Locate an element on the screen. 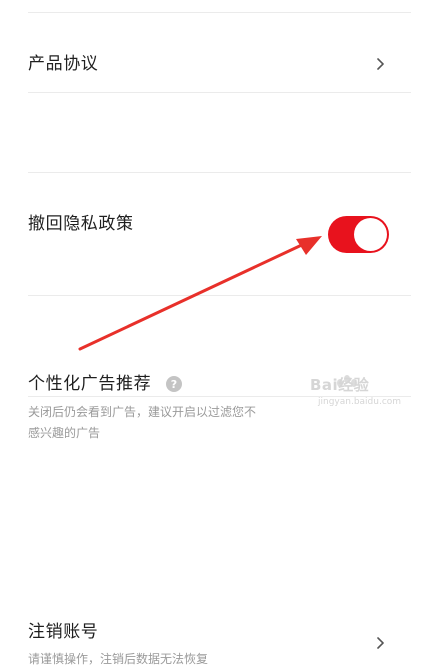 The width and height of the screenshot is (428, 669). settings-item-title: 注销账号 is located at coordinates (63, 632).